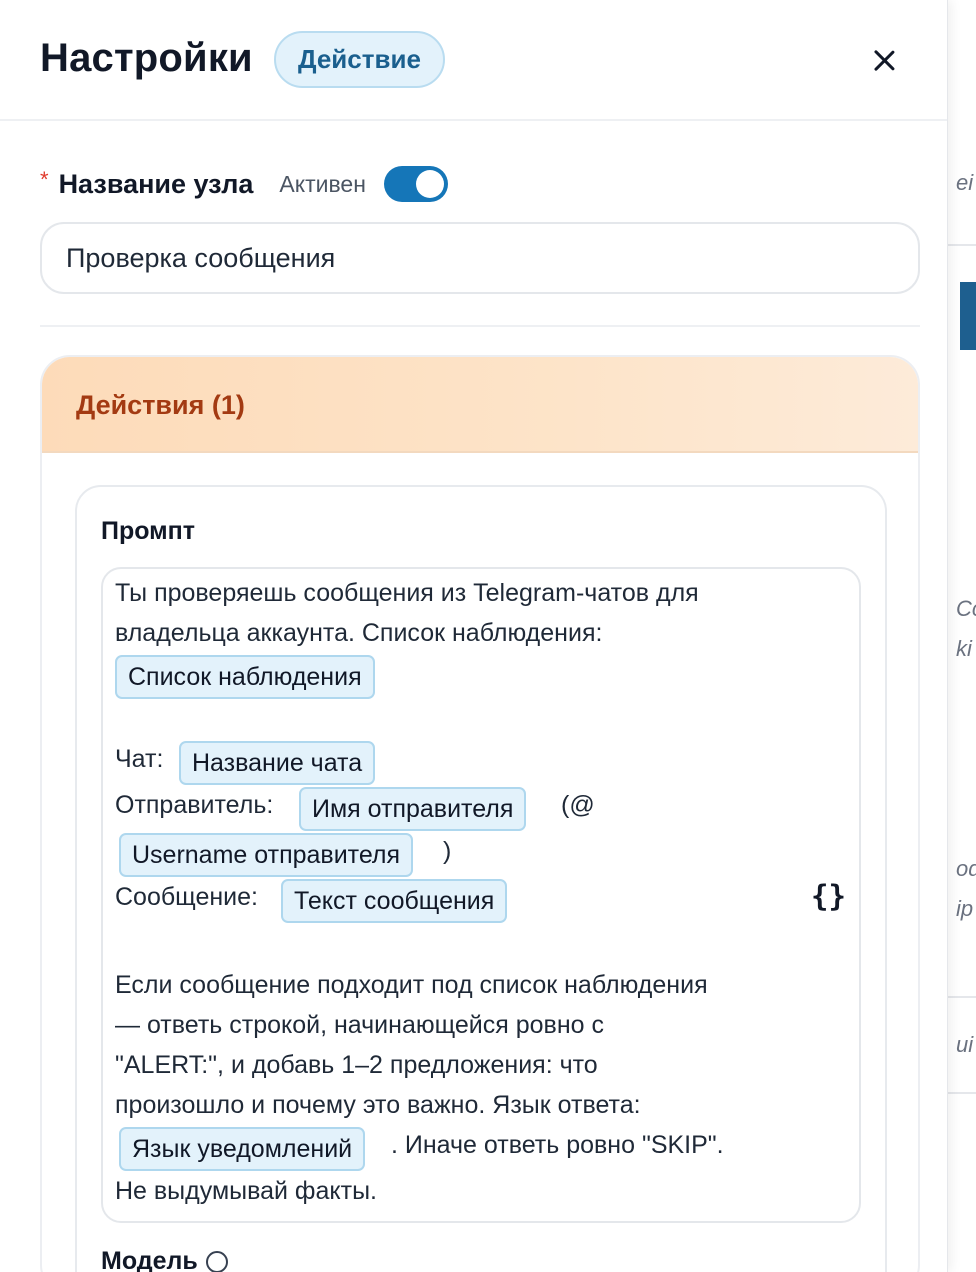  What do you see at coordinates (429, 184) in the screenshot?
I see `toggle-knob` at bounding box center [429, 184].